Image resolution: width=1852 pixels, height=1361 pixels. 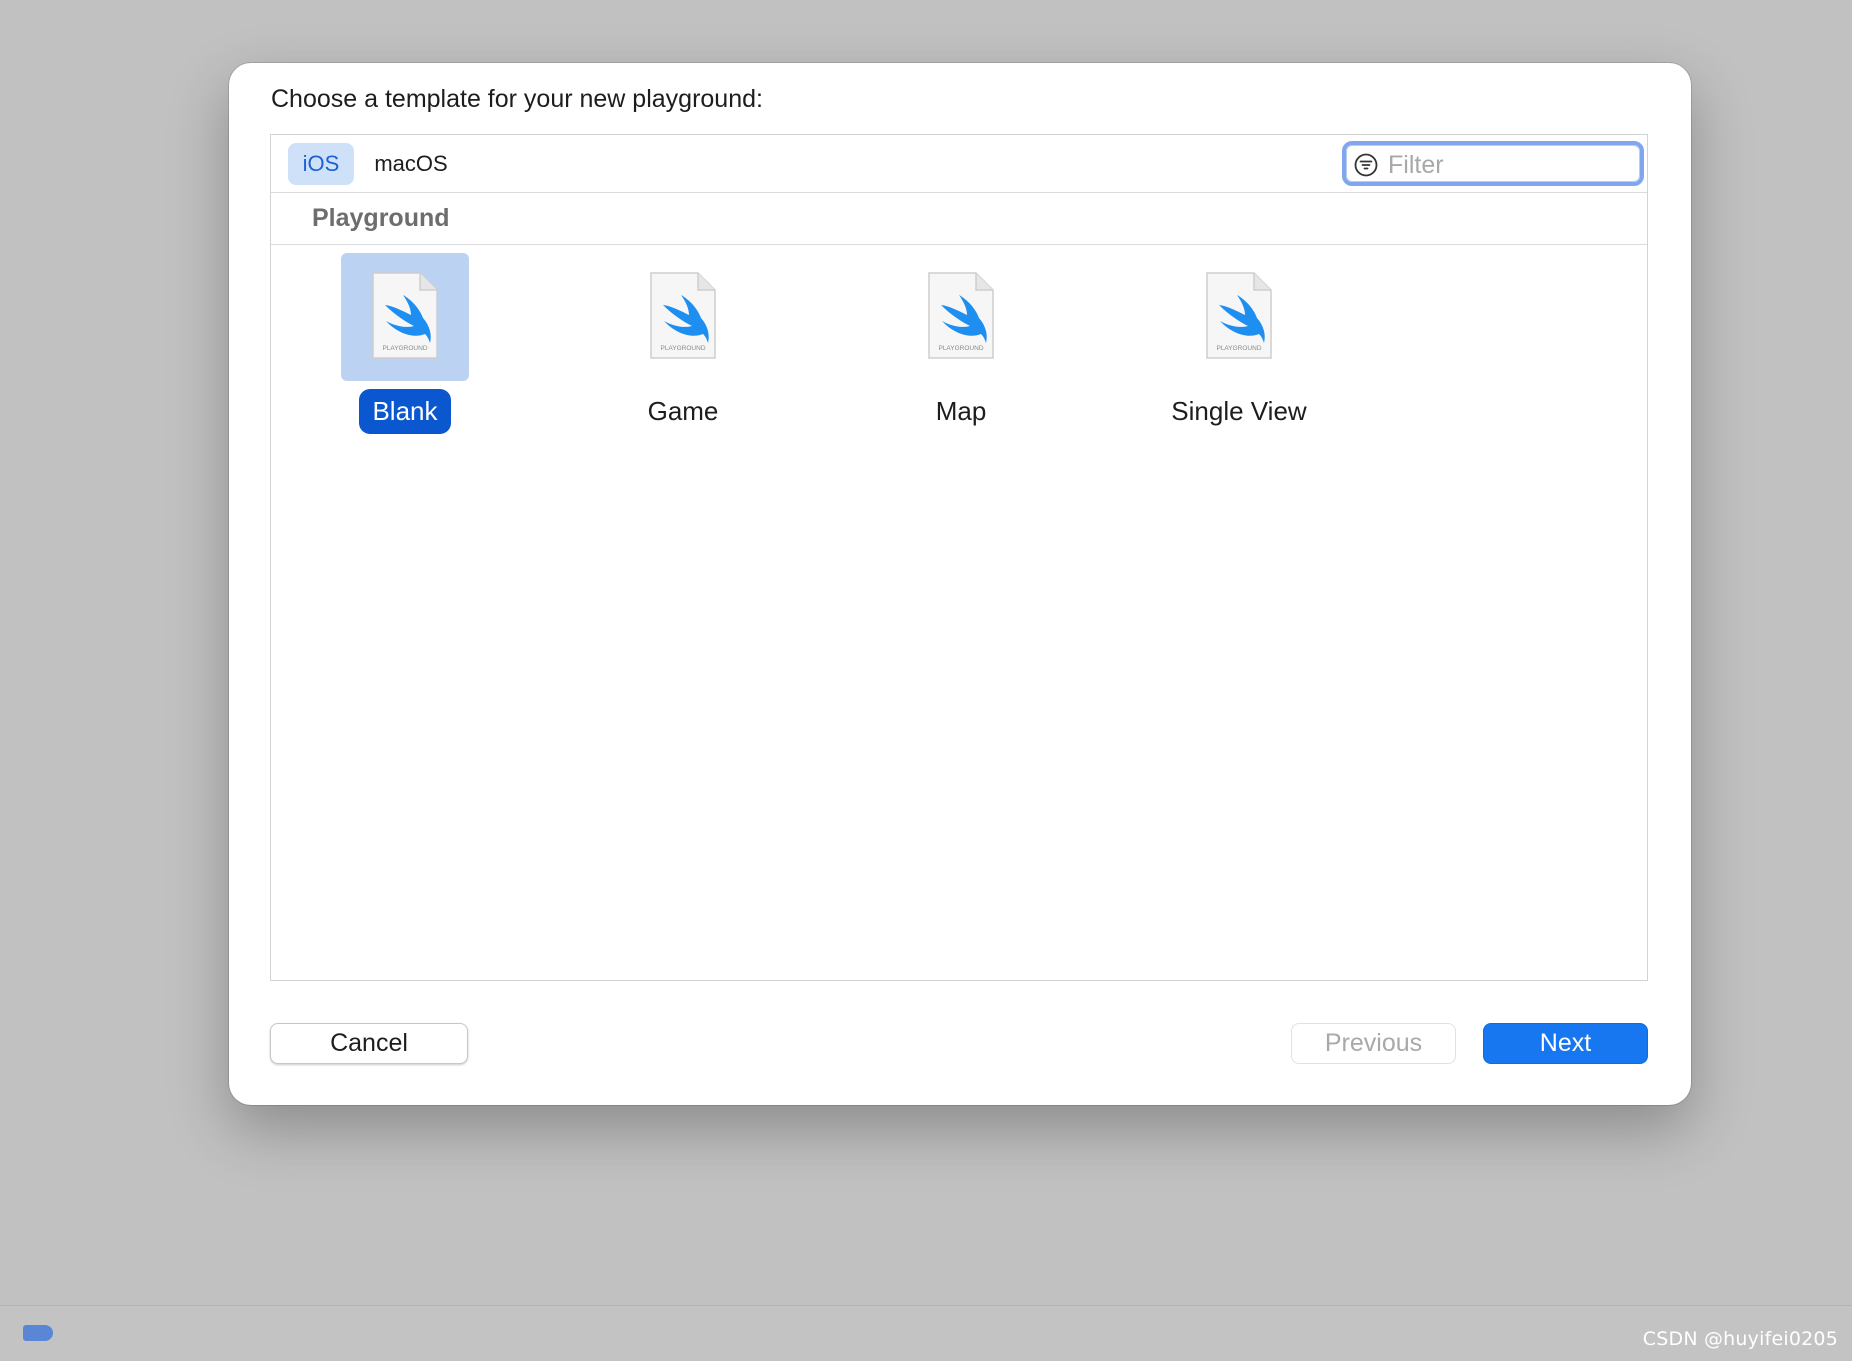 I want to click on template-label: Blank, so click(x=405, y=411).